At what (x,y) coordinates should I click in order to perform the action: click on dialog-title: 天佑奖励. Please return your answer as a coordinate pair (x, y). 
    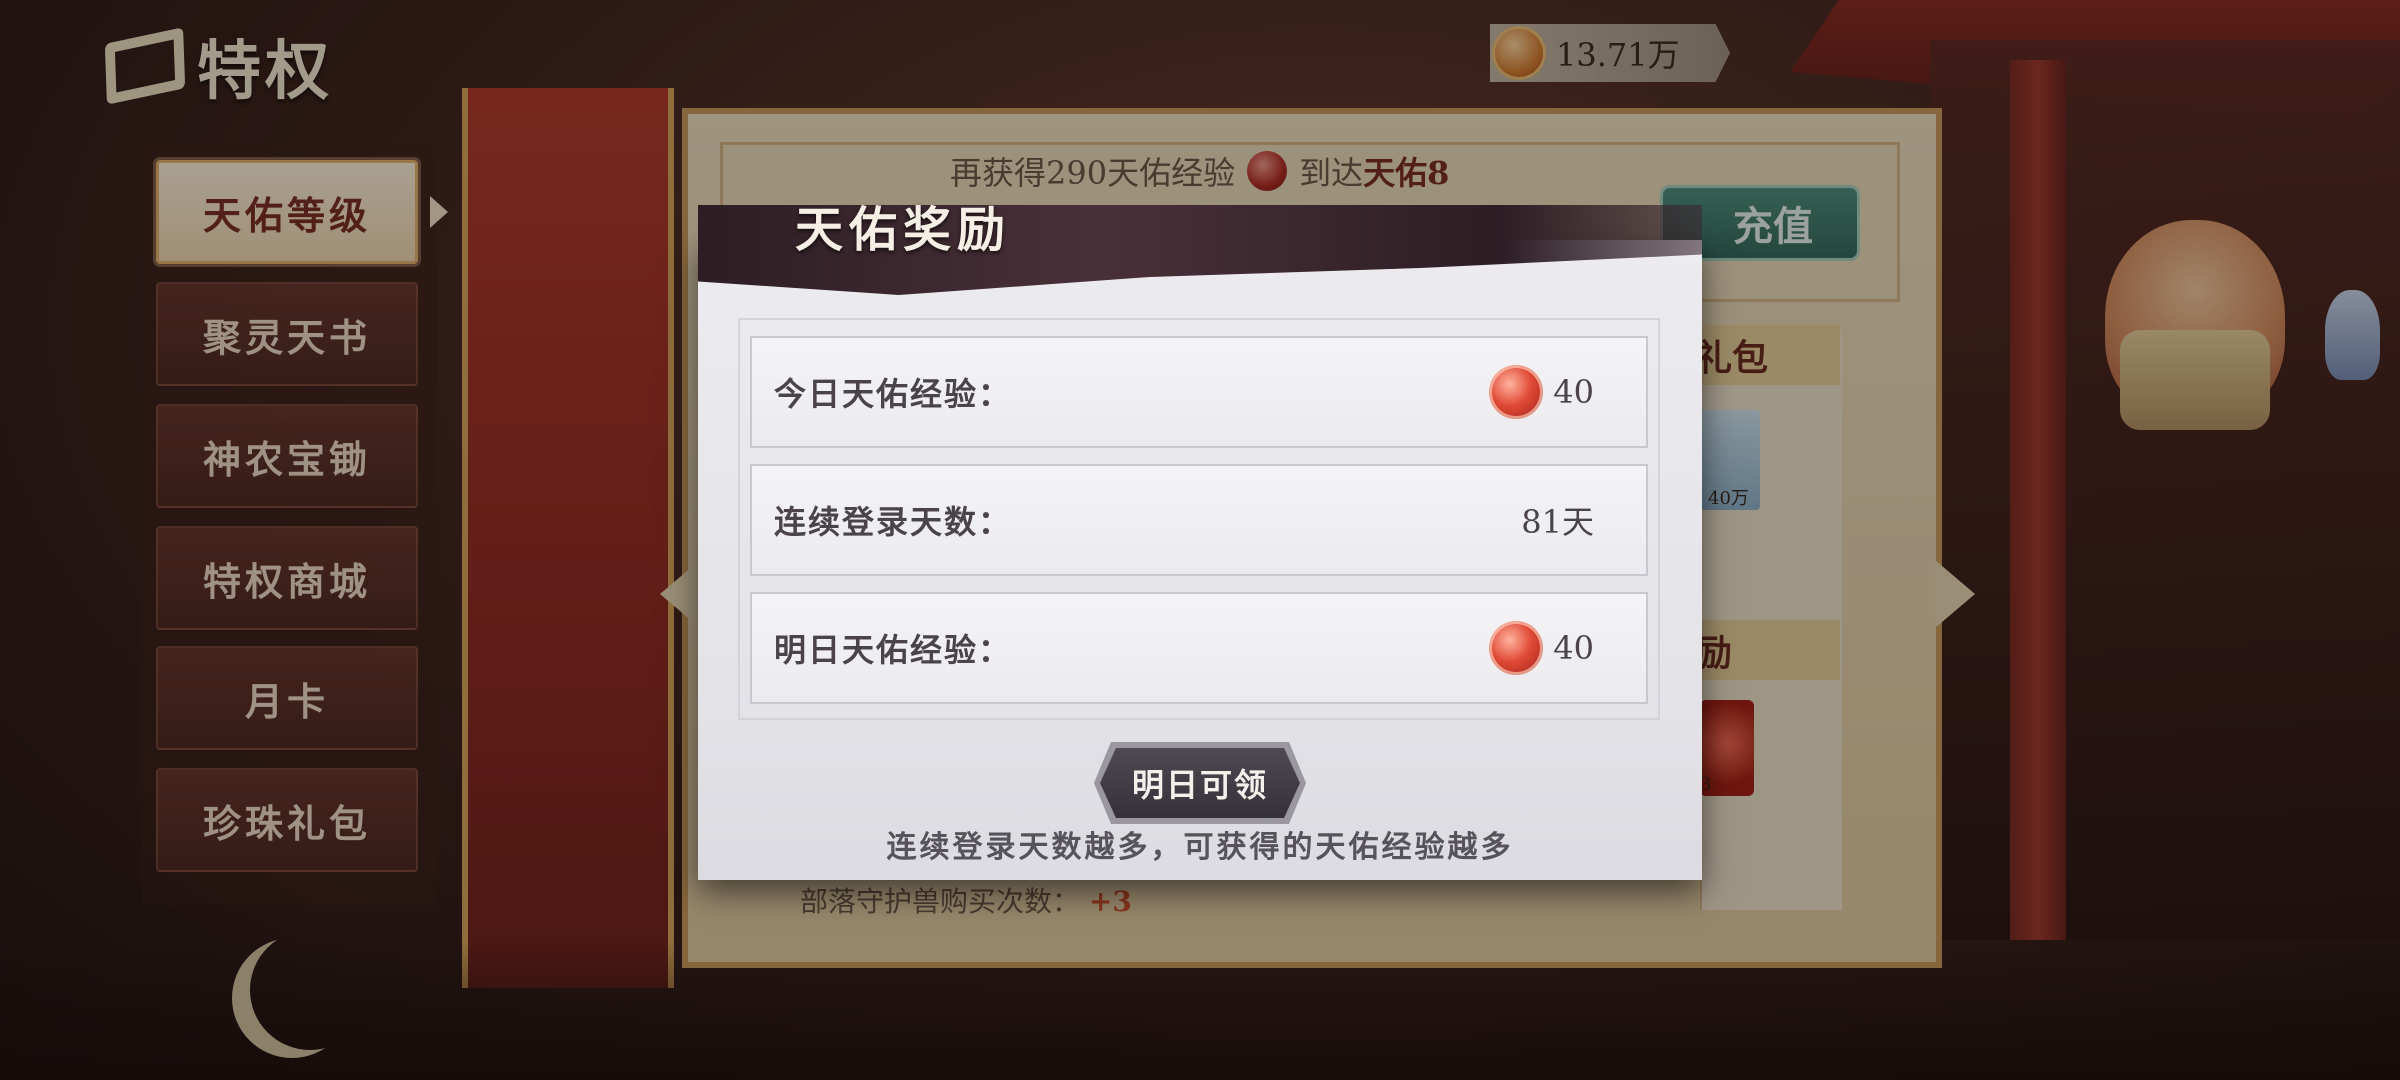
    Looking at the image, I should click on (903, 230).